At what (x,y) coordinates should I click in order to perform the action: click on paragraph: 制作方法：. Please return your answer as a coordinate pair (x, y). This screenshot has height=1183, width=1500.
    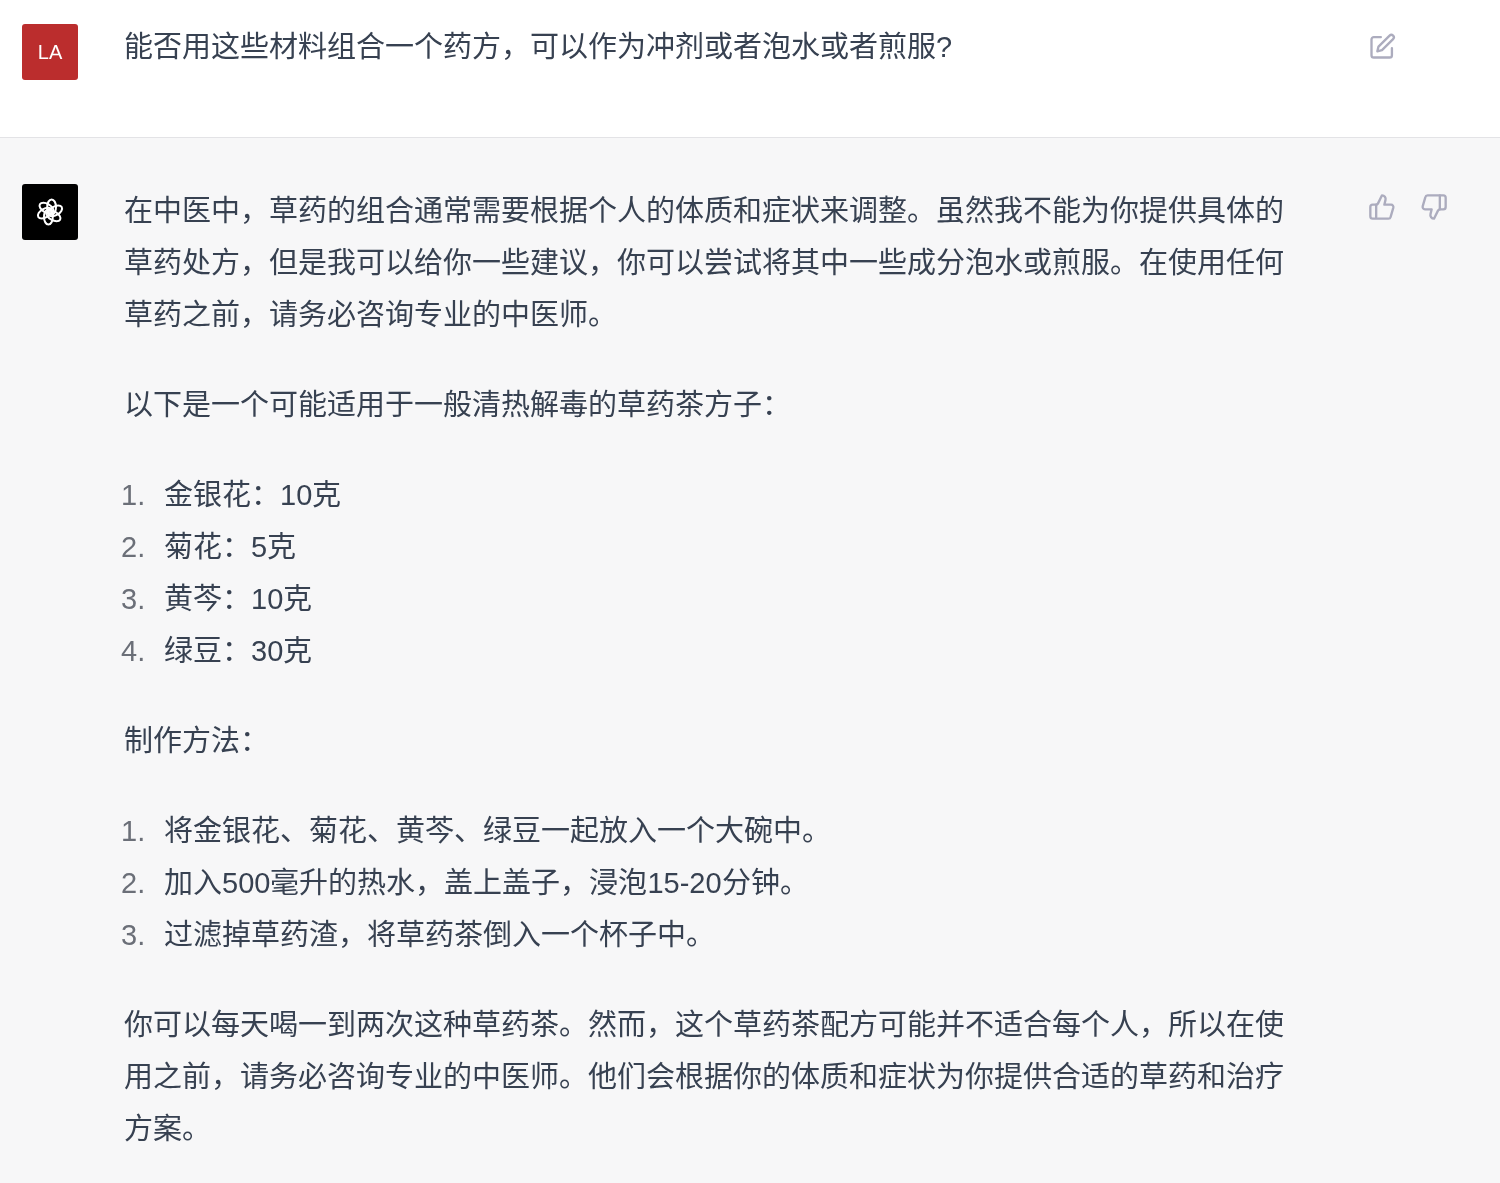
    Looking at the image, I should click on (197, 741).